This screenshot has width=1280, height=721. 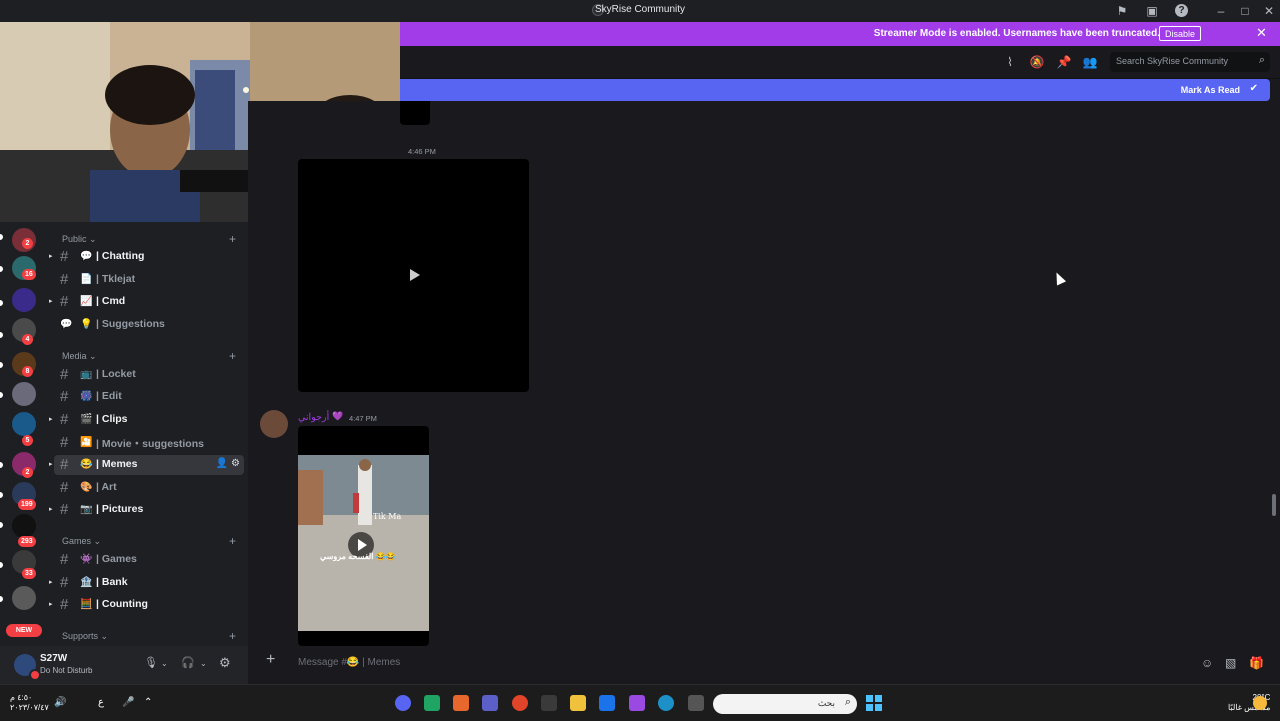 What do you see at coordinates (696, 703) in the screenshot?
I see `task-view-taskbar-icon` at bounding box center [696, 703].